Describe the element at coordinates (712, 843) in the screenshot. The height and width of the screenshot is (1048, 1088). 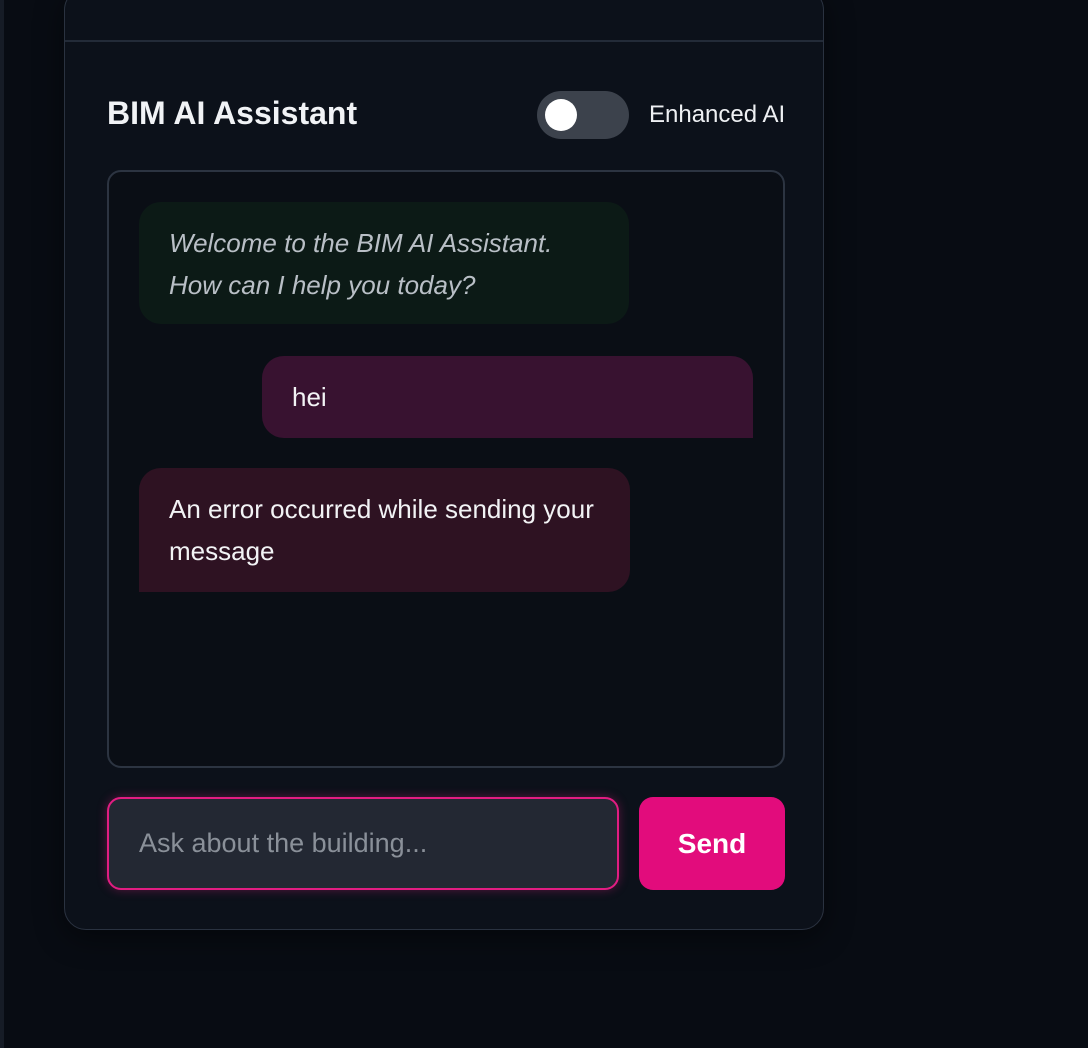
I see `send-button: Send` at that location.